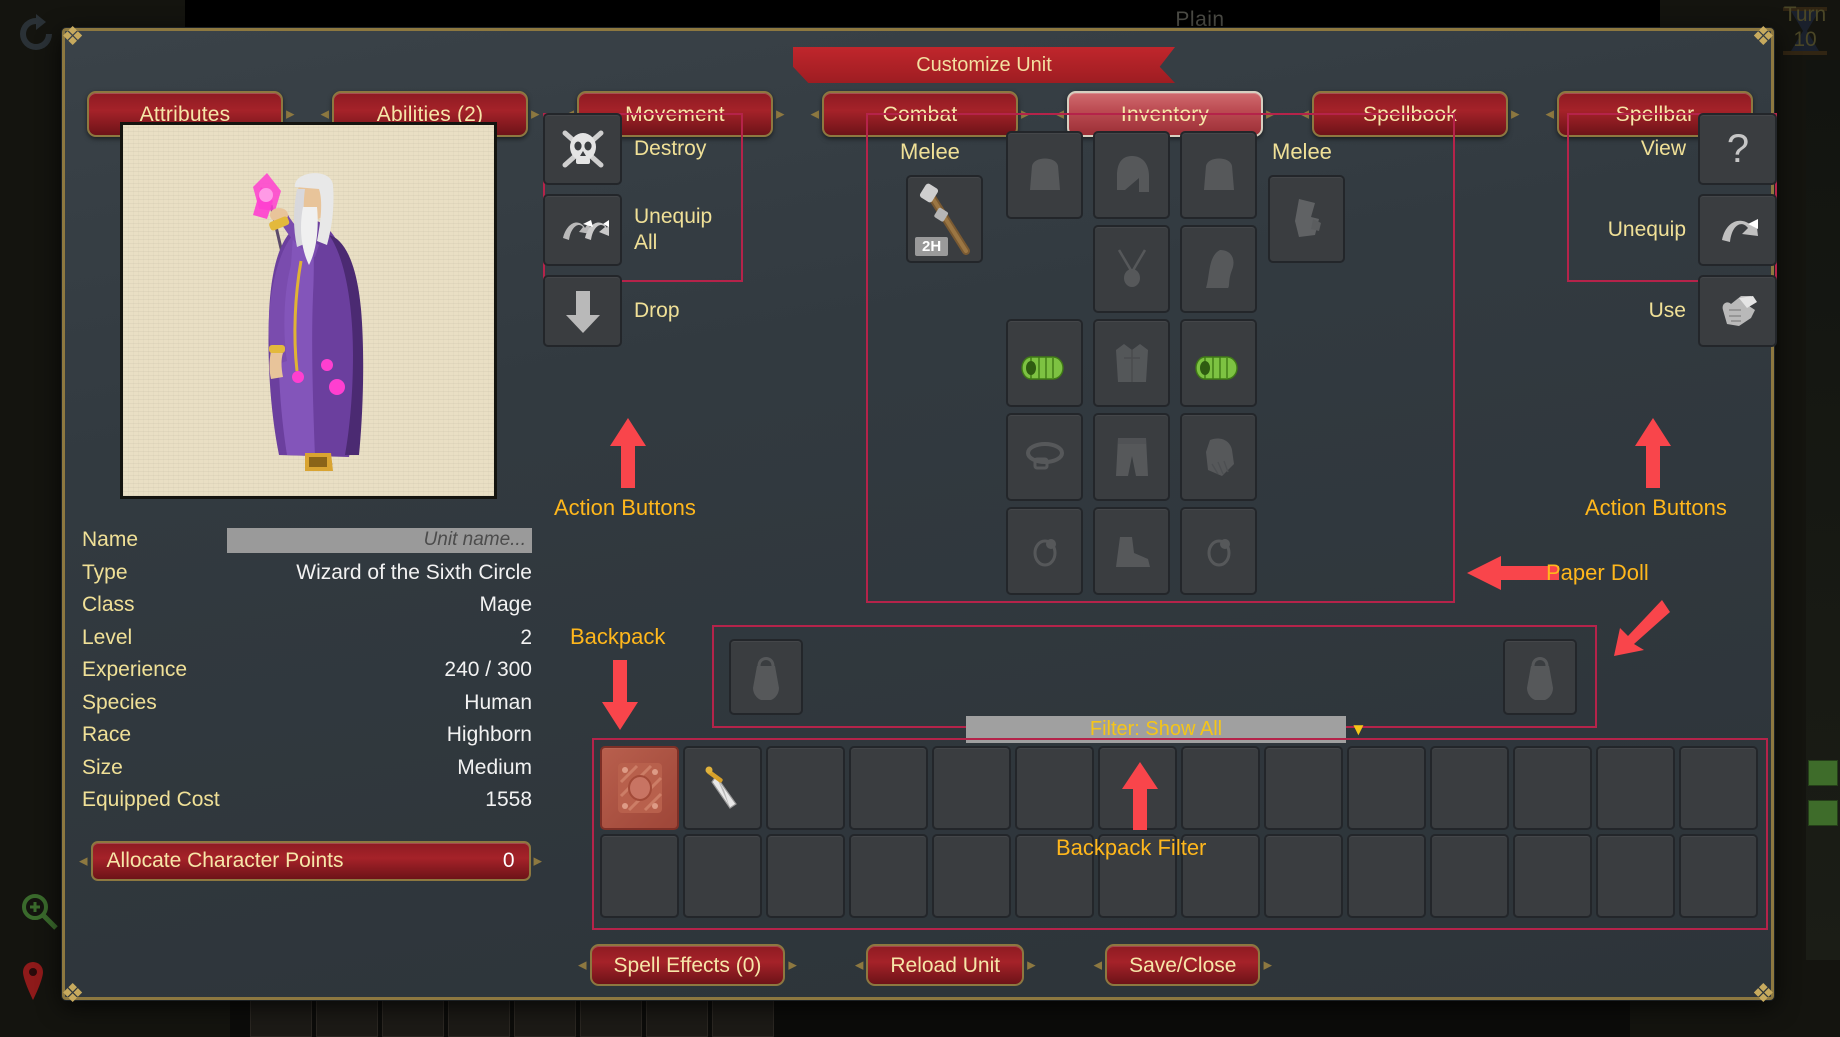 The height and width of the screenshot is (1037, 1840). I want to click on magnifier-icon, so click(39, 911).